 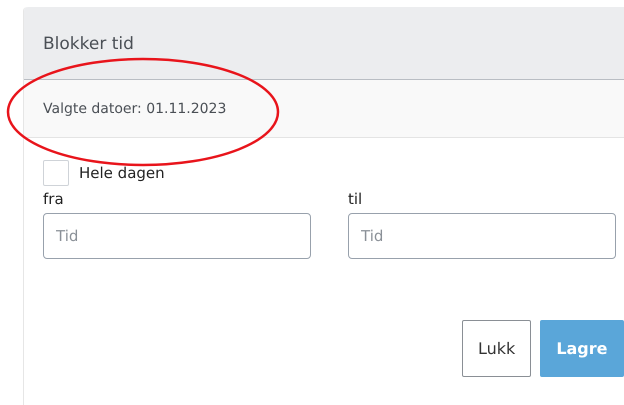 I want to click on all-day-checkbox, so click(x=56, y=173).